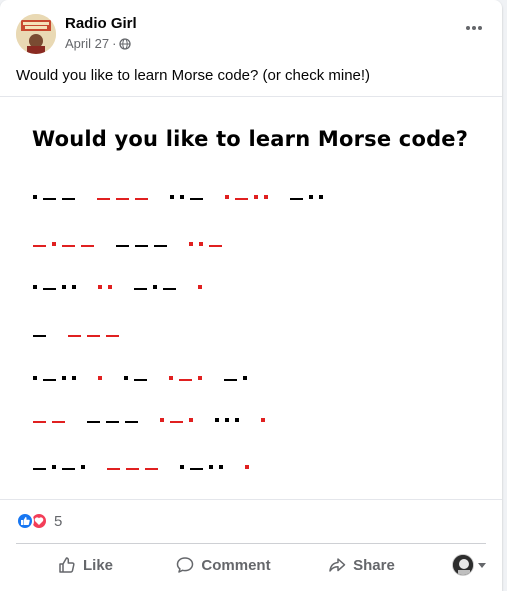  I want to click on post-meta: Radio Girl April 27 ·, so click(101, 36).